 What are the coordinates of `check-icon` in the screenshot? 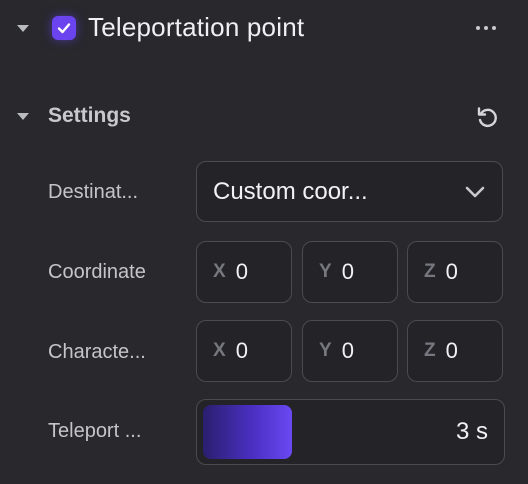 It's located at (64, 28).